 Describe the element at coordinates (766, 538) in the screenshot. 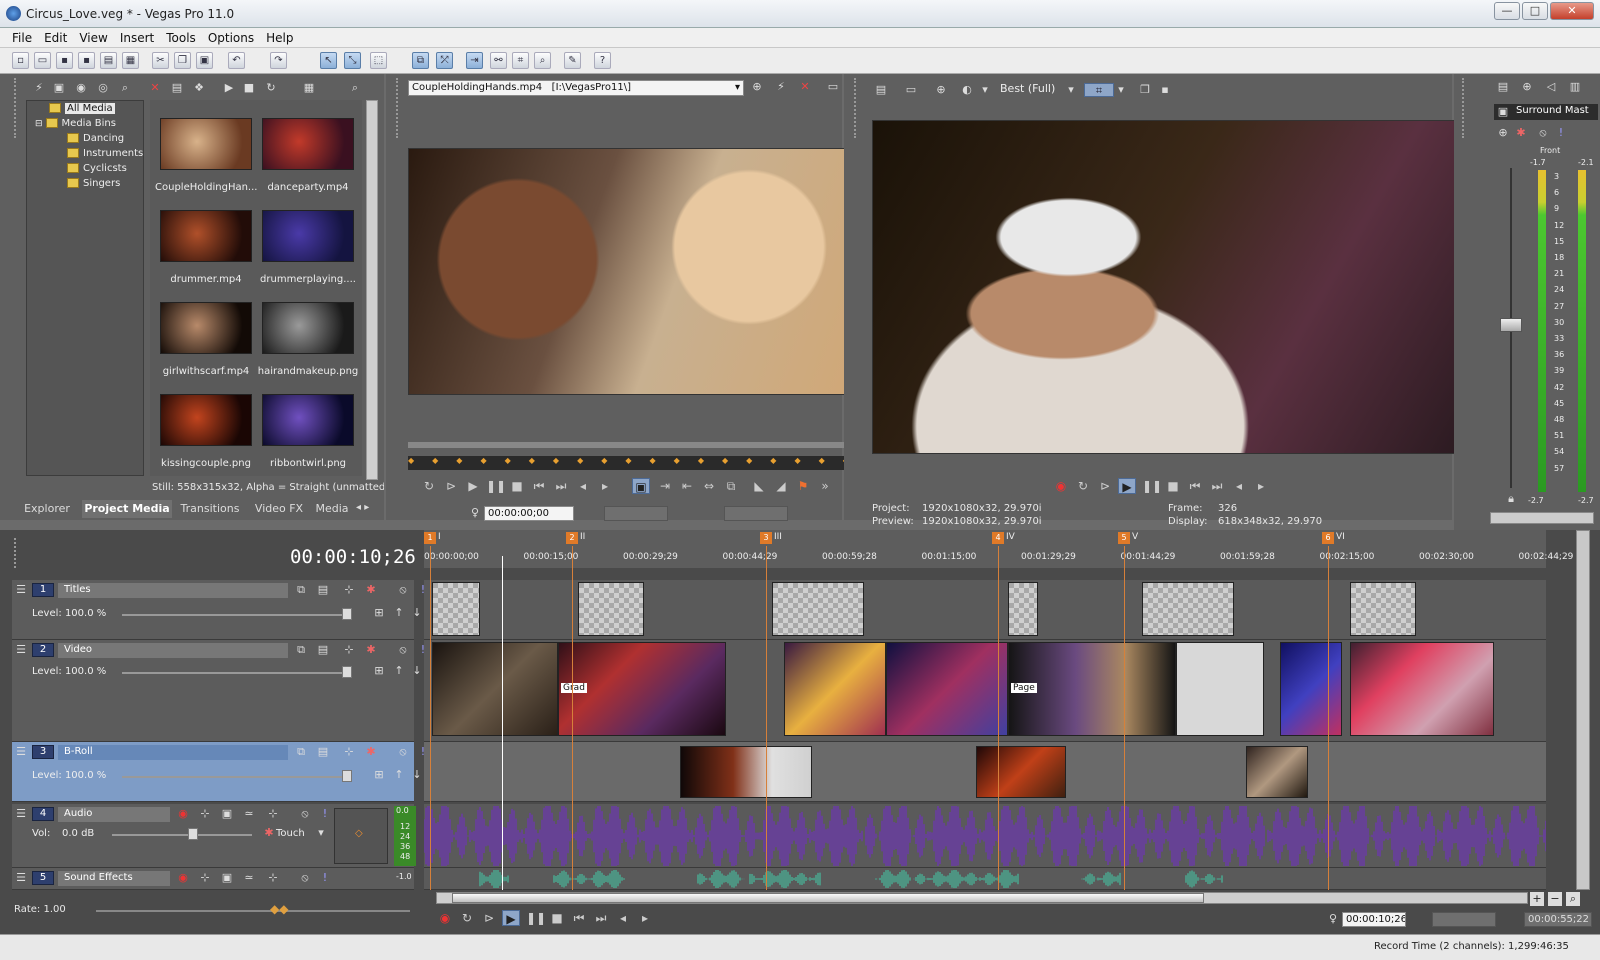

I see `marker-3: 3` at that location.